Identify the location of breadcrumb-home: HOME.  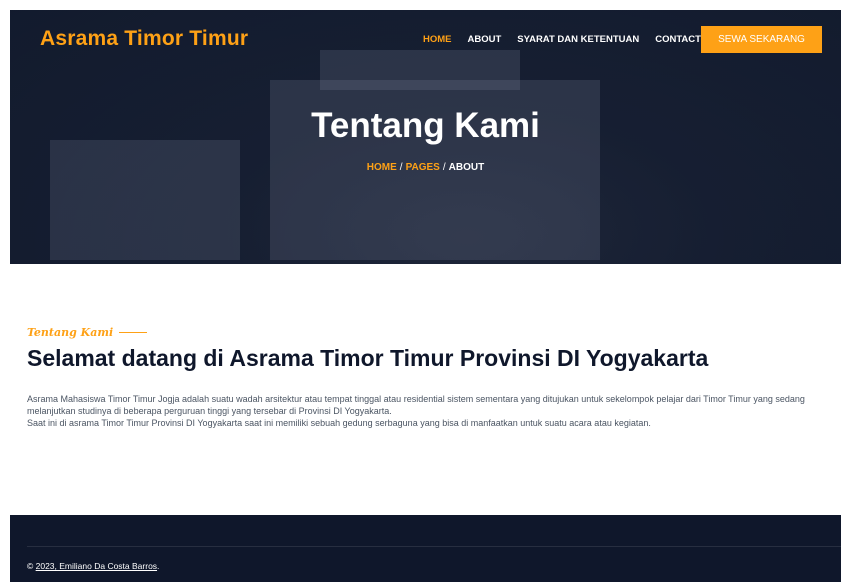
(382, 167).